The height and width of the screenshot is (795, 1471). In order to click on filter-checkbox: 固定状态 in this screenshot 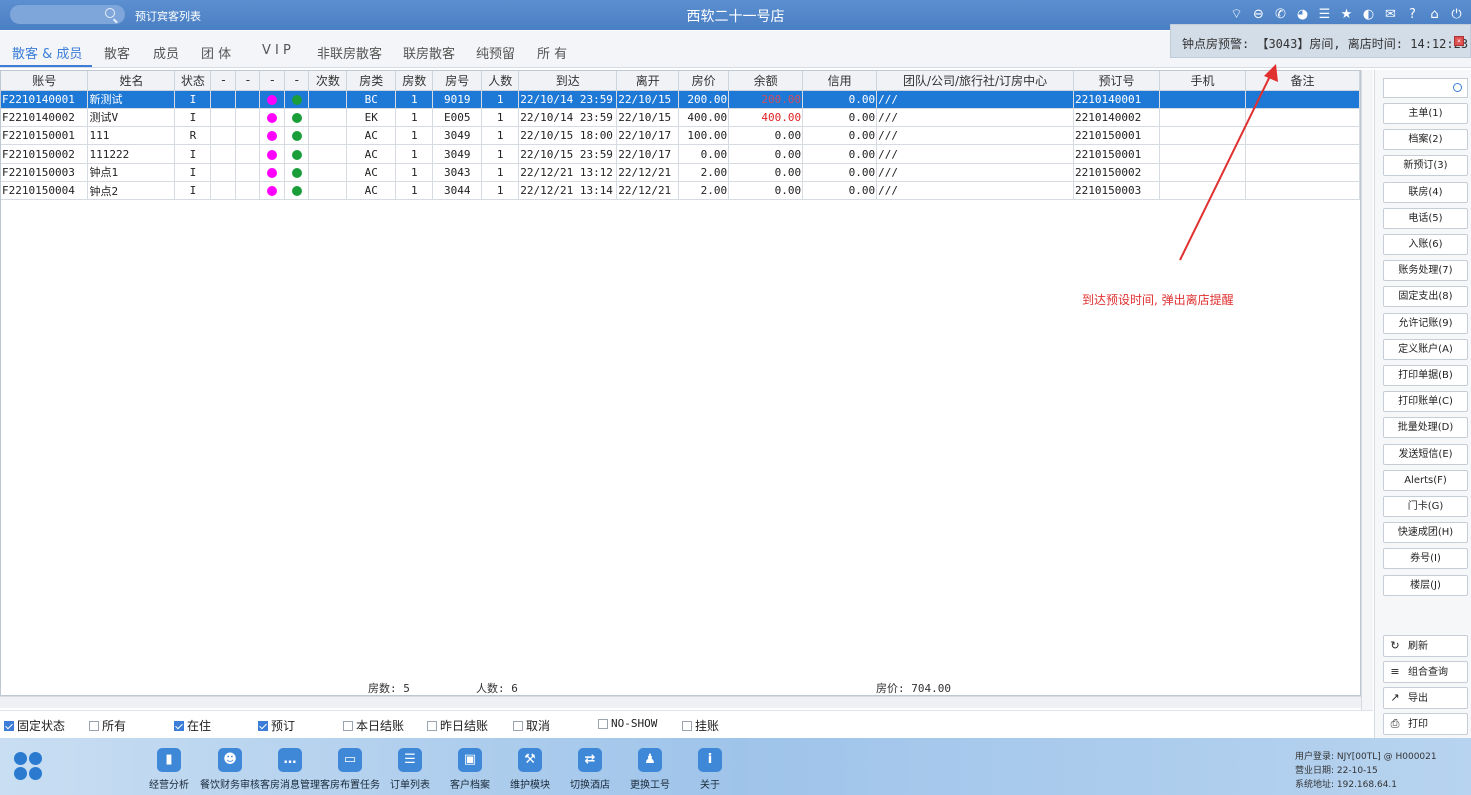, I will do `click(34, 725)`.